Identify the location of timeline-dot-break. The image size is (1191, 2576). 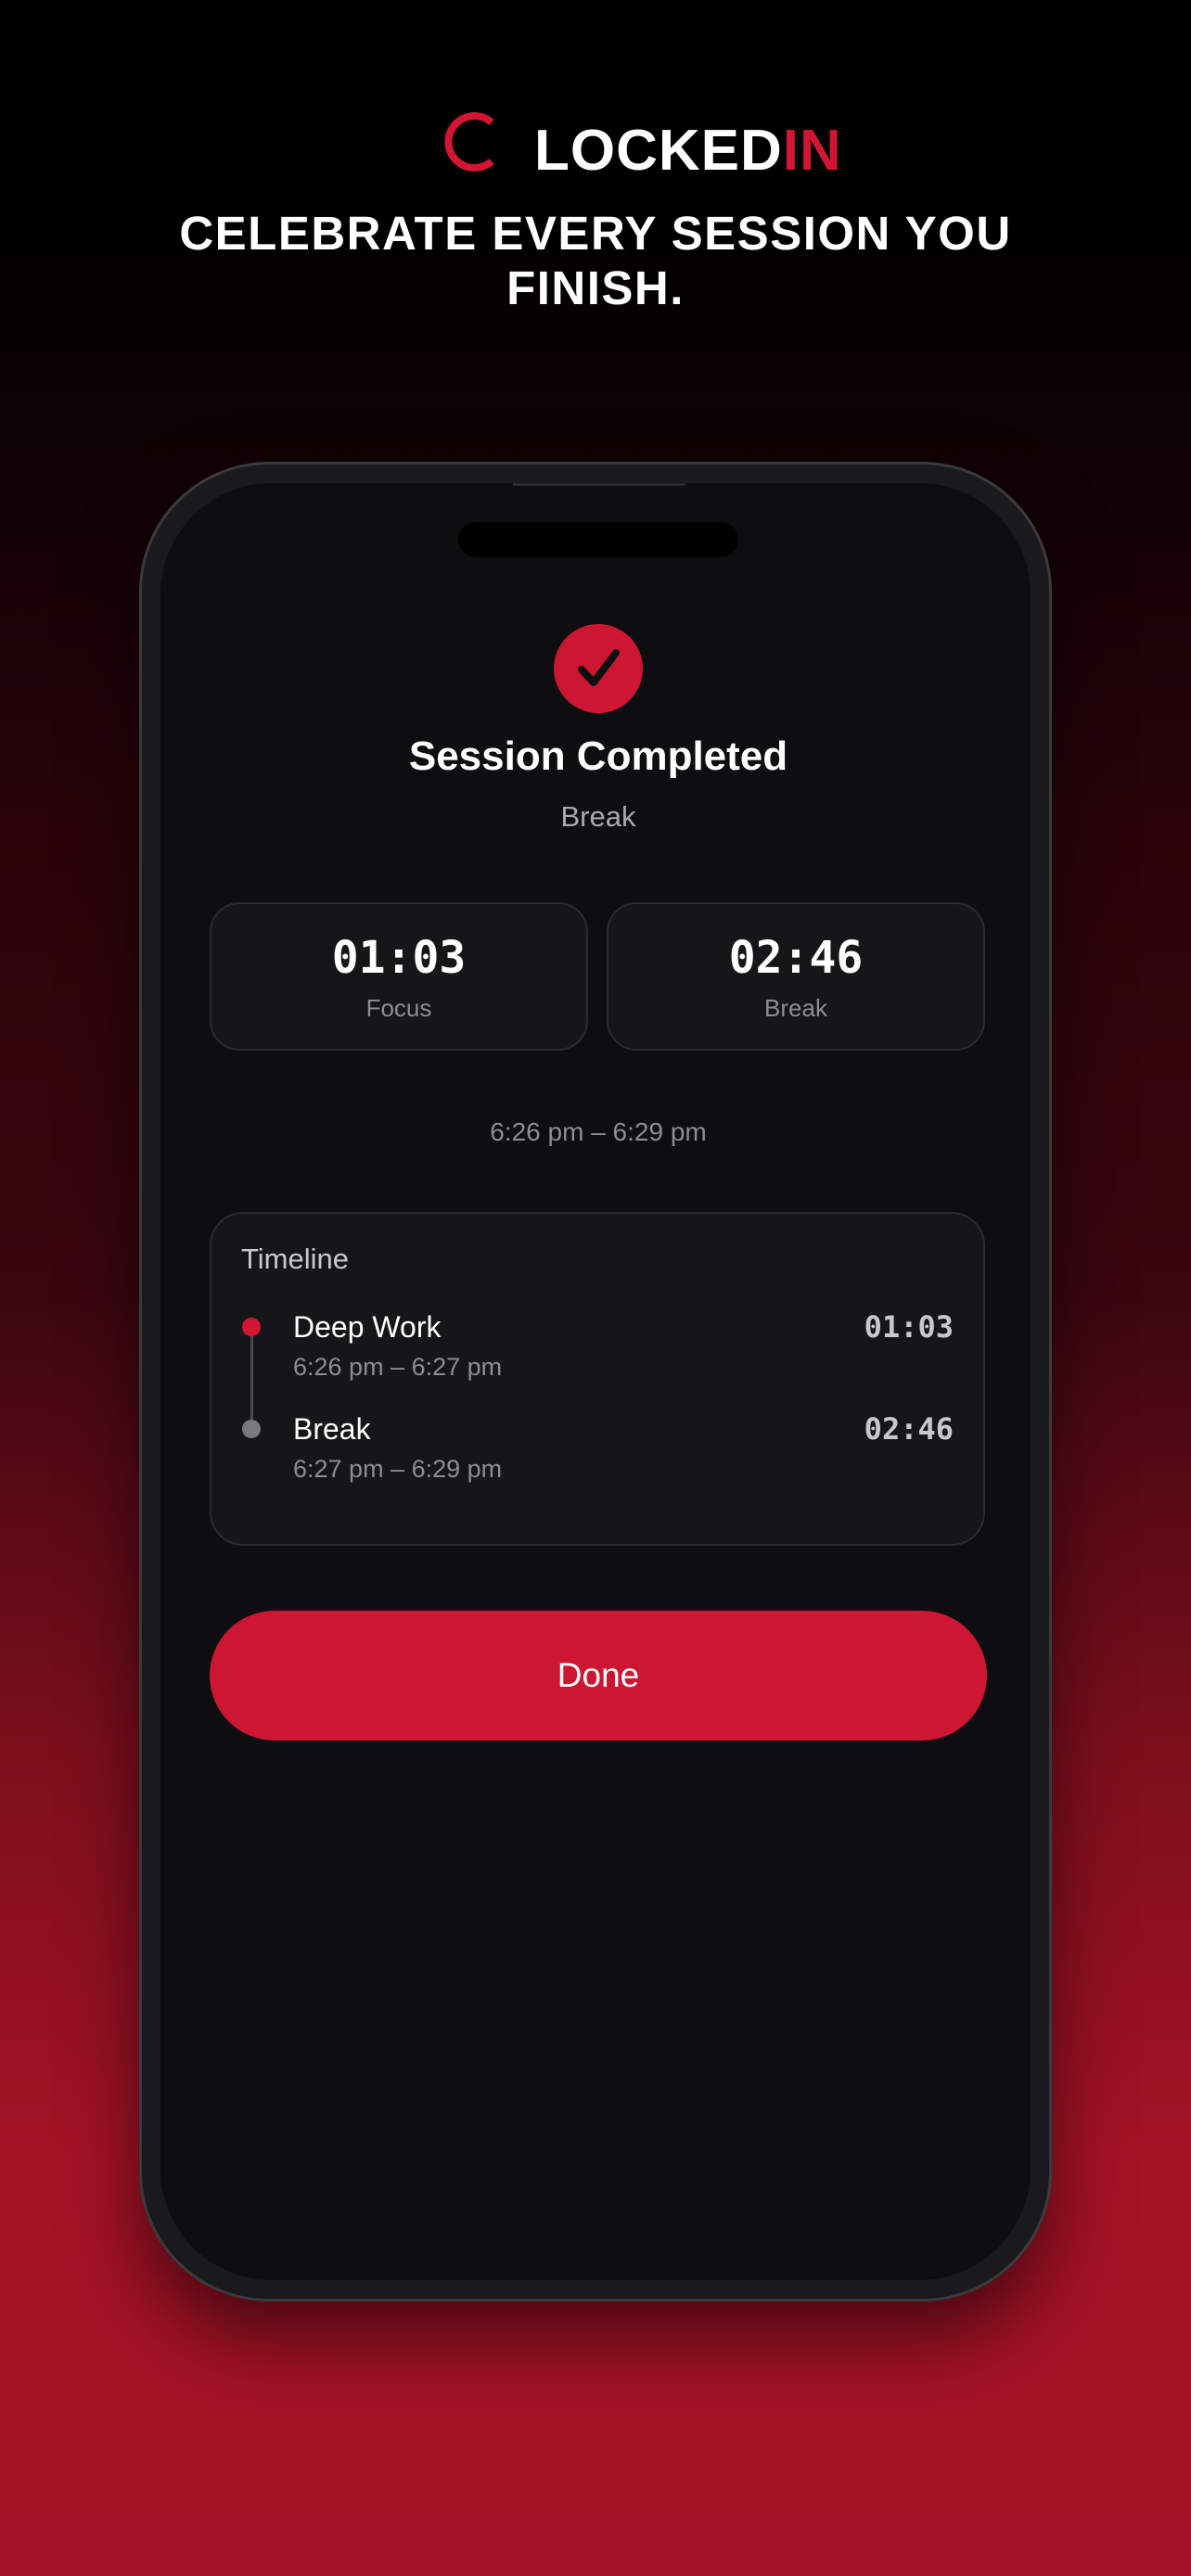
(251, 1429).